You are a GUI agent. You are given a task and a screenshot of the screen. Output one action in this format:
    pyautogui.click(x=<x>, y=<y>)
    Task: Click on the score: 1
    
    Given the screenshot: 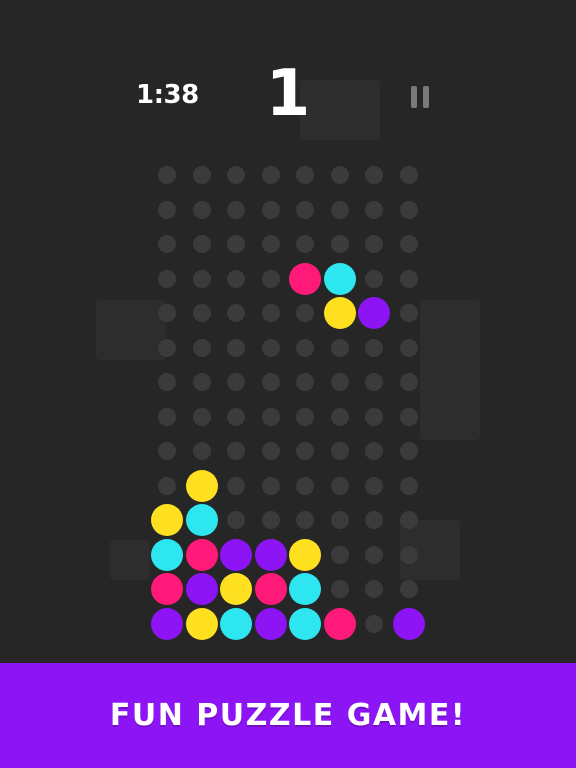 What is the action you would take?
    pyautogui.click(x=288, y=94)
    